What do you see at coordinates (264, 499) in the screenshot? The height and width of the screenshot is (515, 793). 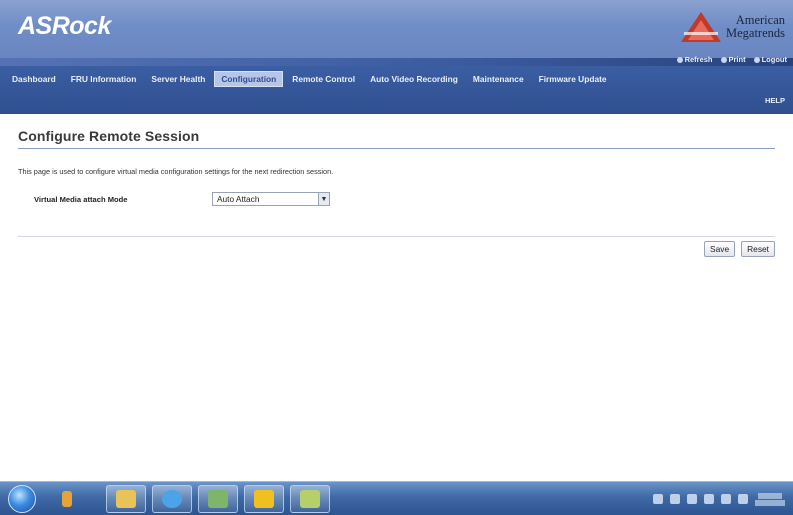 I see `java-app-taskbar-icon` at bounding box center [264, 499].